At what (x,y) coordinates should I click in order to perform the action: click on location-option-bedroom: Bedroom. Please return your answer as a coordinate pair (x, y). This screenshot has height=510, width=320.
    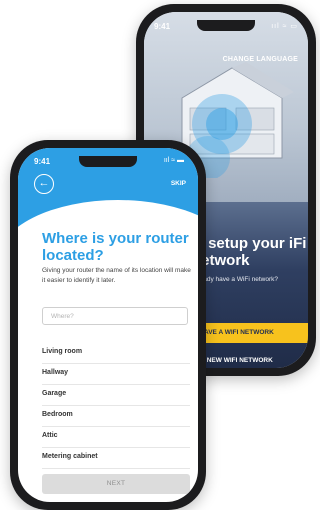
    Looking at the image, I should click on (116, 416).